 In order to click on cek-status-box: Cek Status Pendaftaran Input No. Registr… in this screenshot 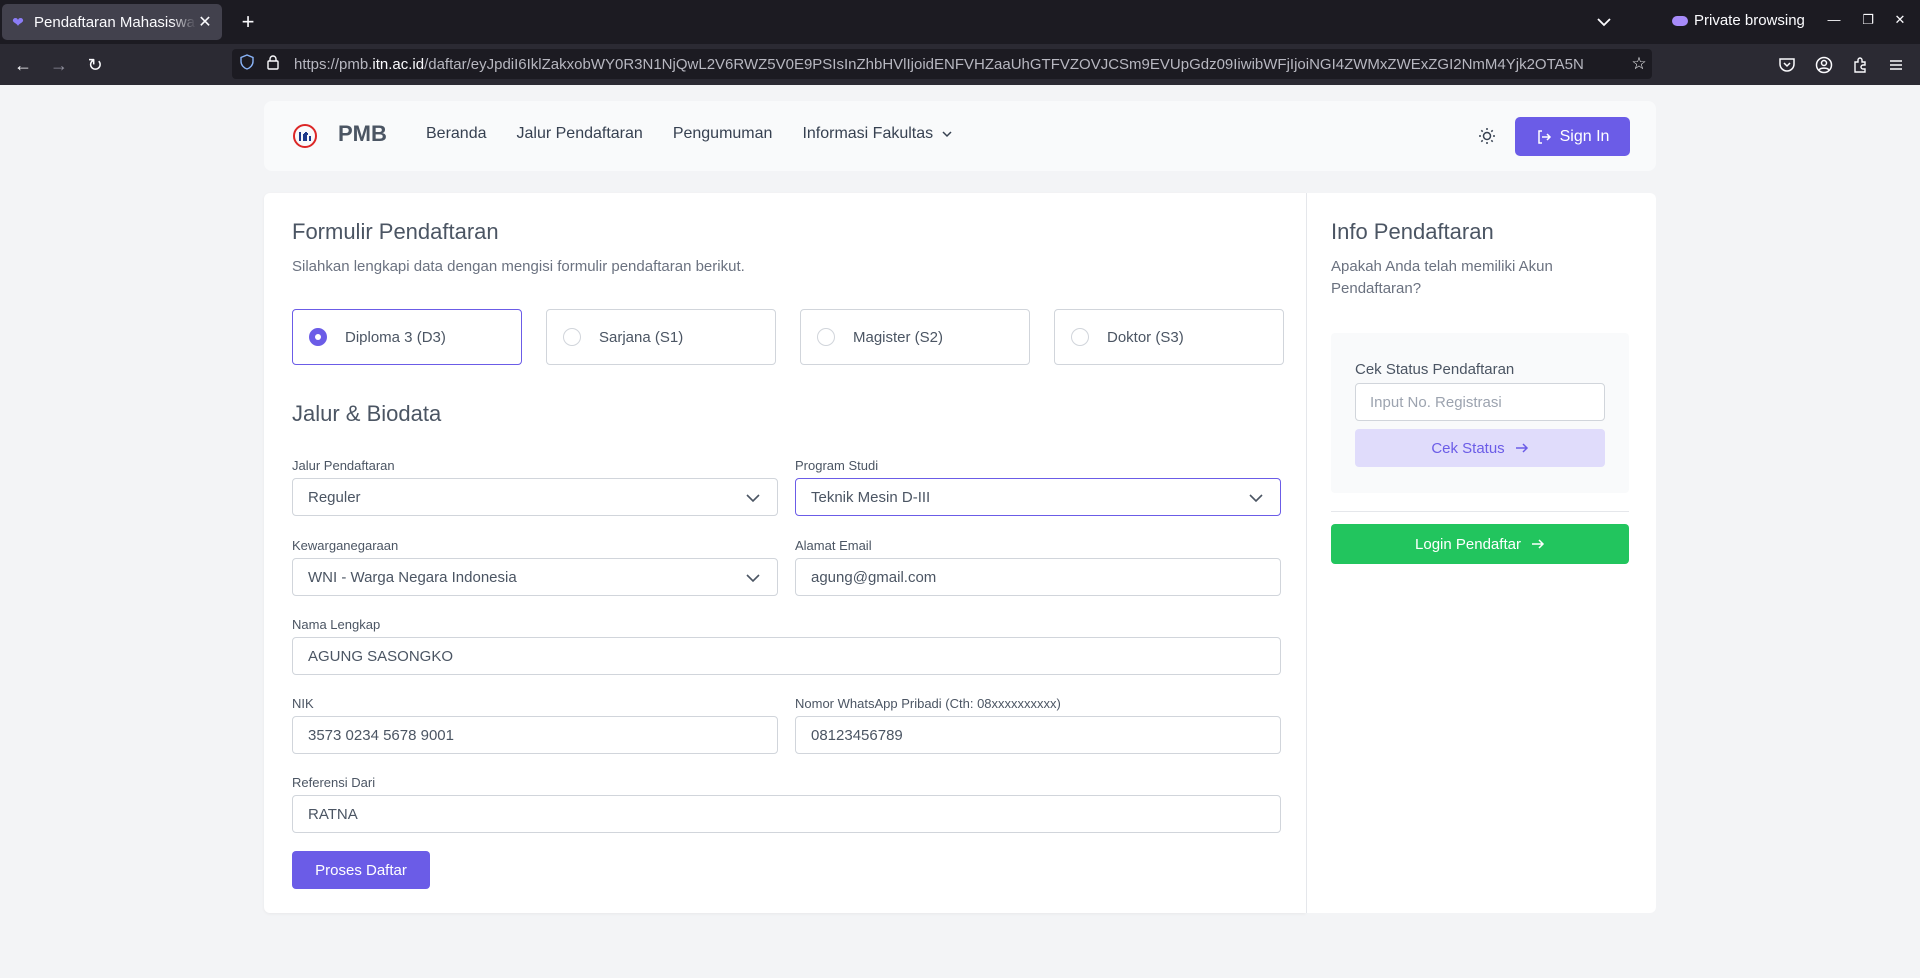, I will do `click(1480, 413)`.